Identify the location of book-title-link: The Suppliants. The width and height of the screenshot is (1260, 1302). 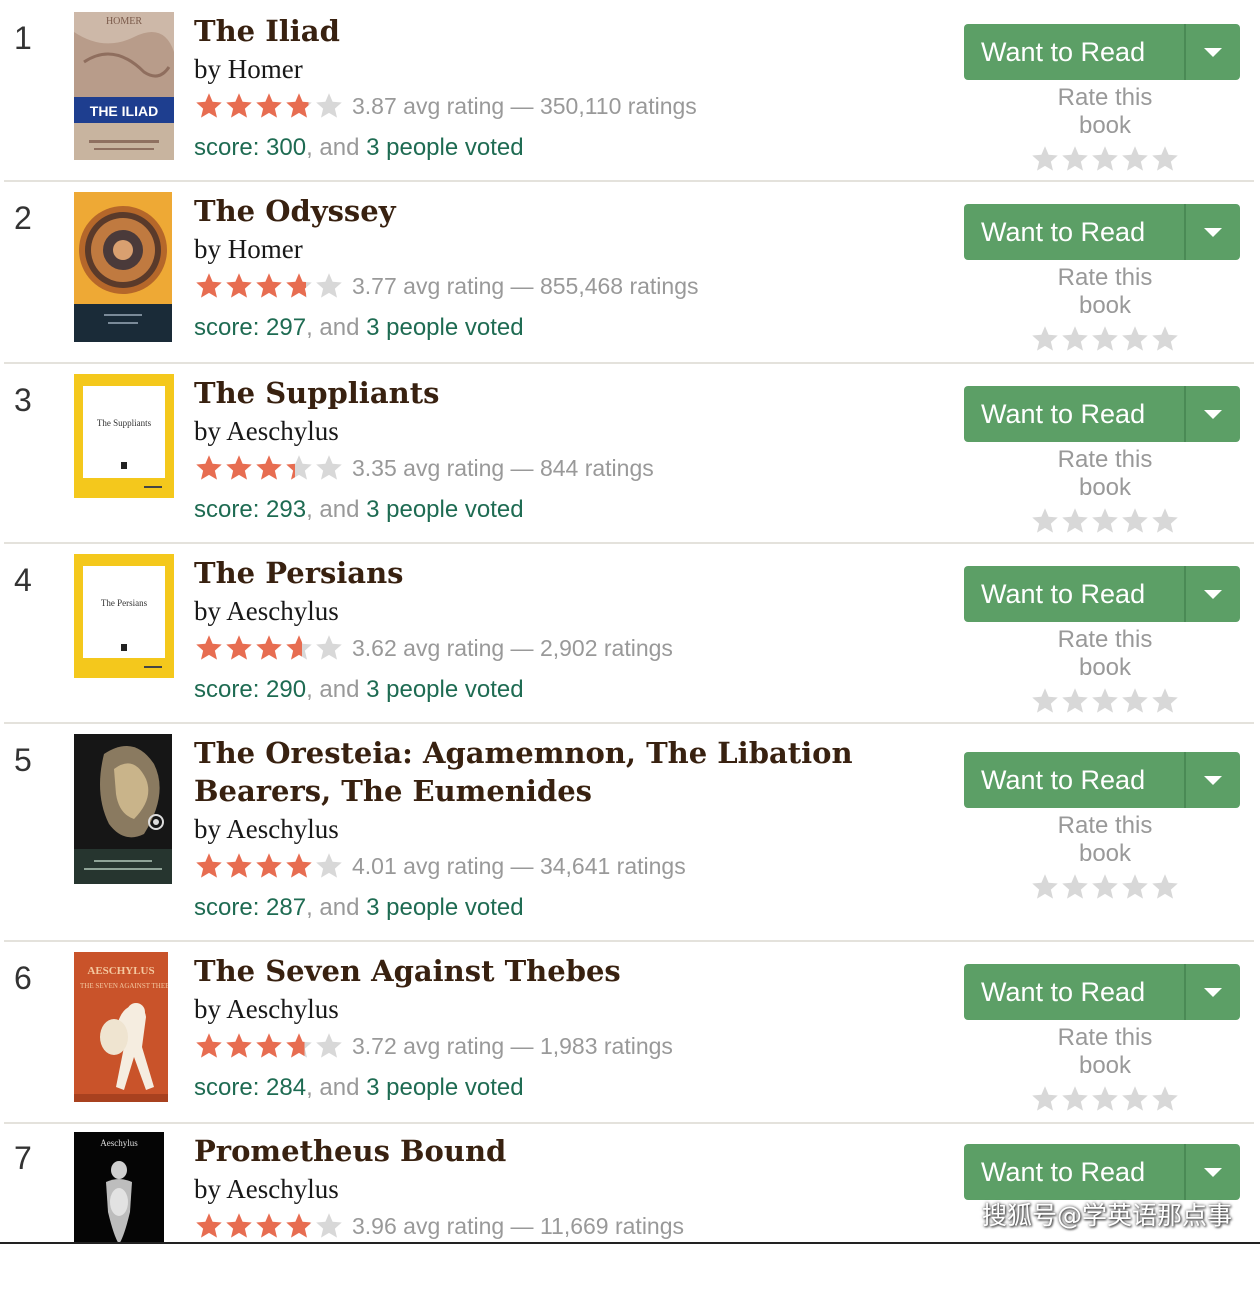
(564, 393).